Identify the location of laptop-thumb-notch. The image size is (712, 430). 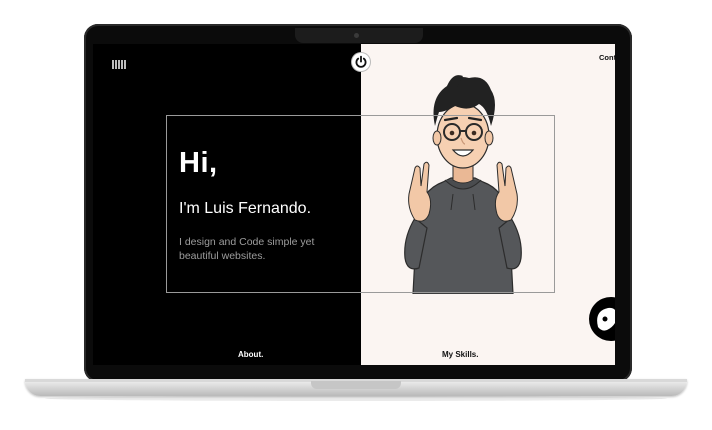
(356, 385).